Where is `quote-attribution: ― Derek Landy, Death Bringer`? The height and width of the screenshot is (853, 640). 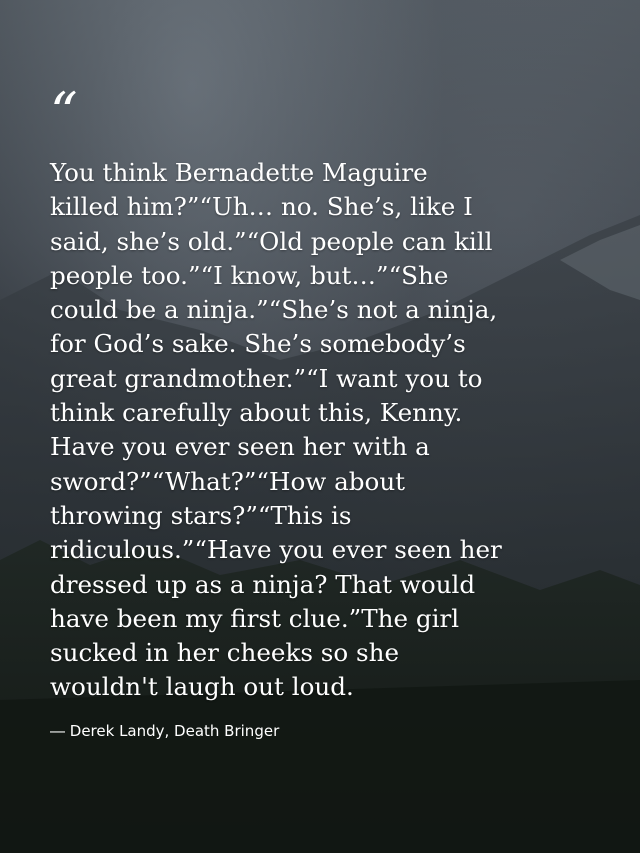
quote-attribution: ― Derek Landy, Death Bringer is located at coordinates (165, 731).